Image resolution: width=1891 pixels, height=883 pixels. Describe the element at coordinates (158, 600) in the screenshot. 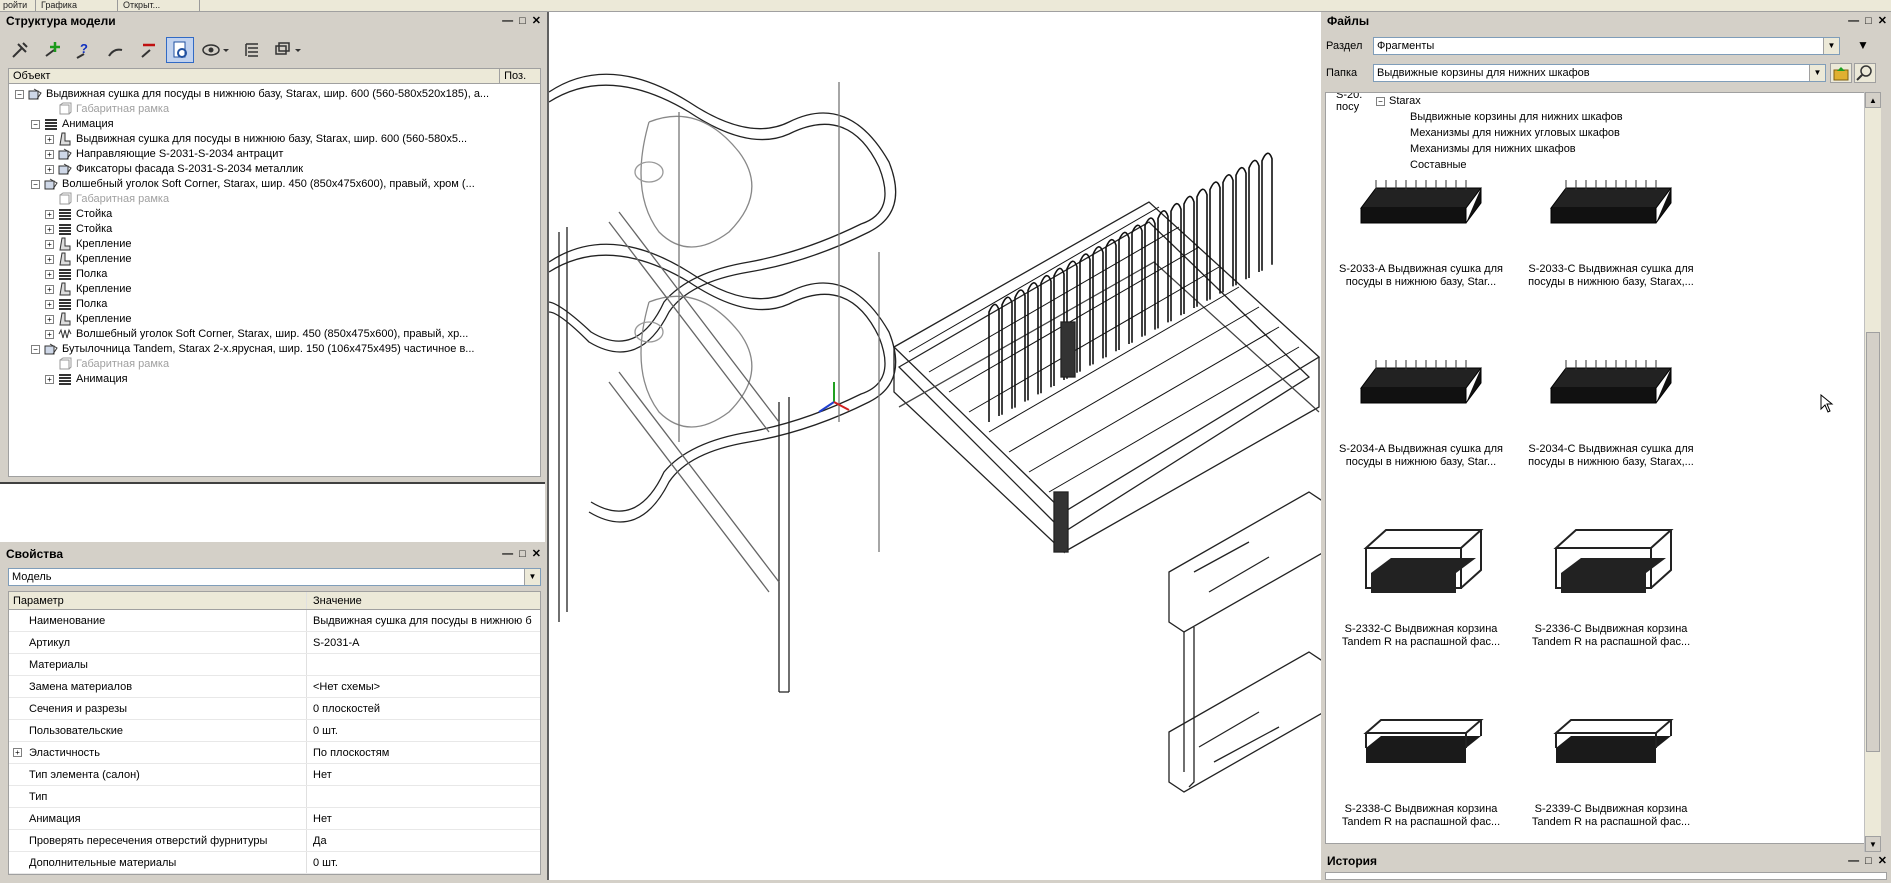

I see `param-column: Параметр` at that location.